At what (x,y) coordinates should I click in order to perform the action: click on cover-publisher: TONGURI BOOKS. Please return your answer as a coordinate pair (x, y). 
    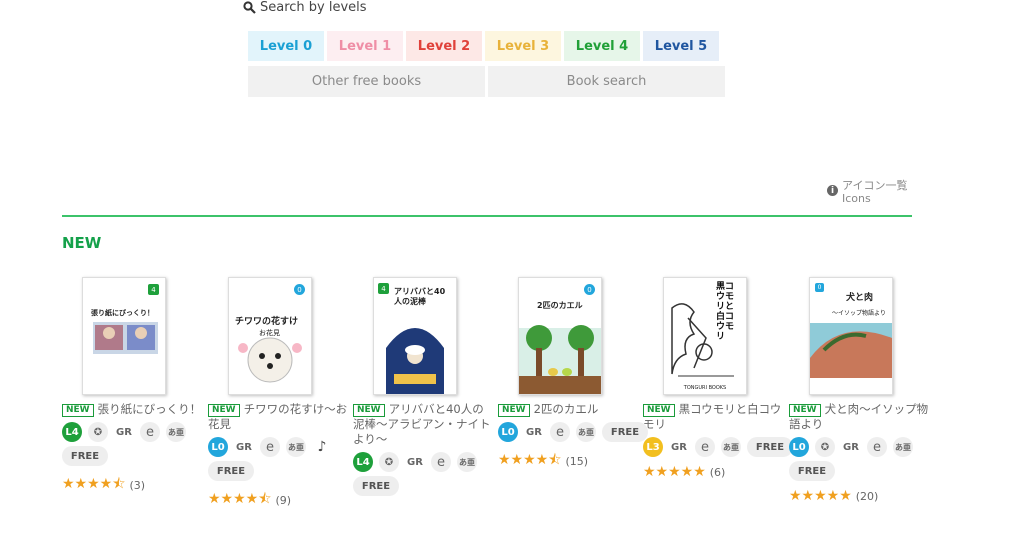
    Looking at the image, I should click on (705, 388).